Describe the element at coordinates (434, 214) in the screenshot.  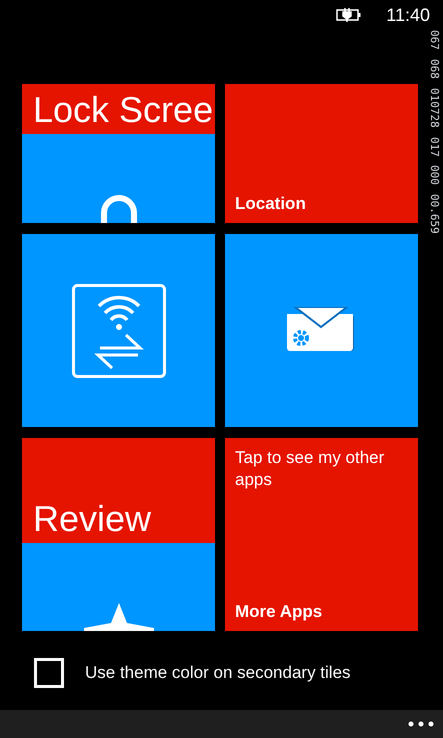
I see `debug-counter: 00.659` at that location.